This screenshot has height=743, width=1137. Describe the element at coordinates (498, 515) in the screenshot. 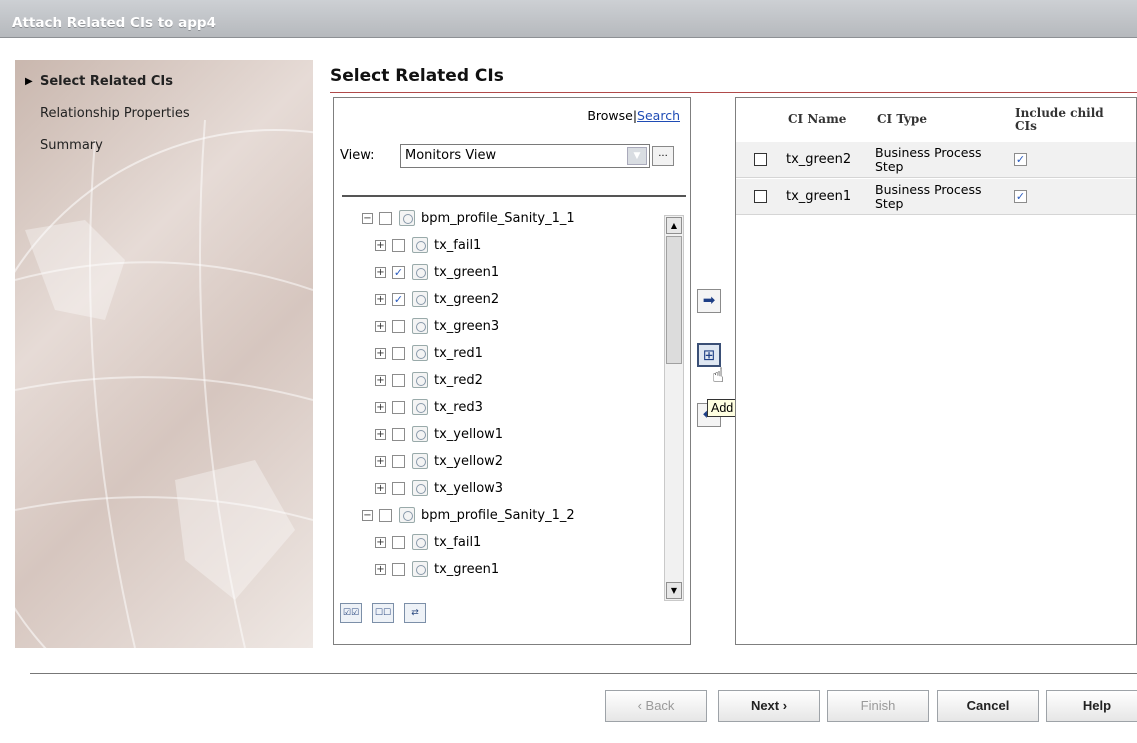

I see `tree-node-label: bpm_profile_Sanity_1_2` at that location.